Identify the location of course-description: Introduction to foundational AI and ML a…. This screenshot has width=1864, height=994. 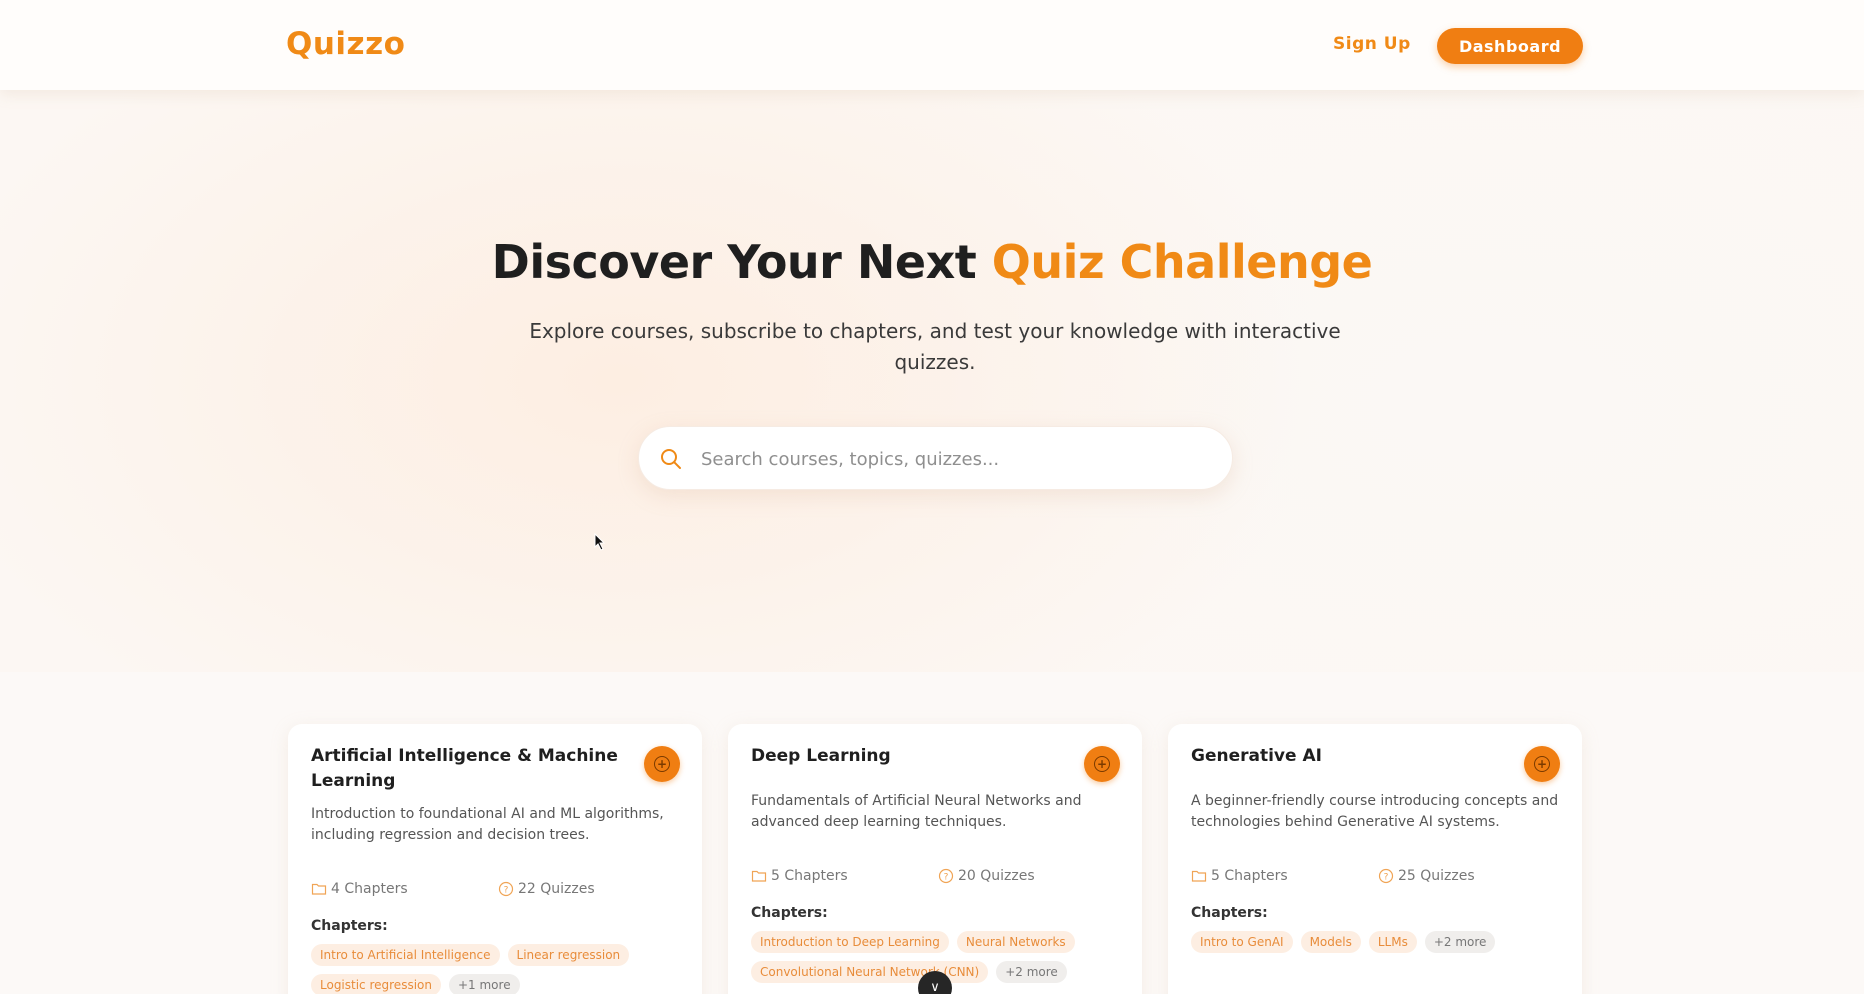
(487, 824).